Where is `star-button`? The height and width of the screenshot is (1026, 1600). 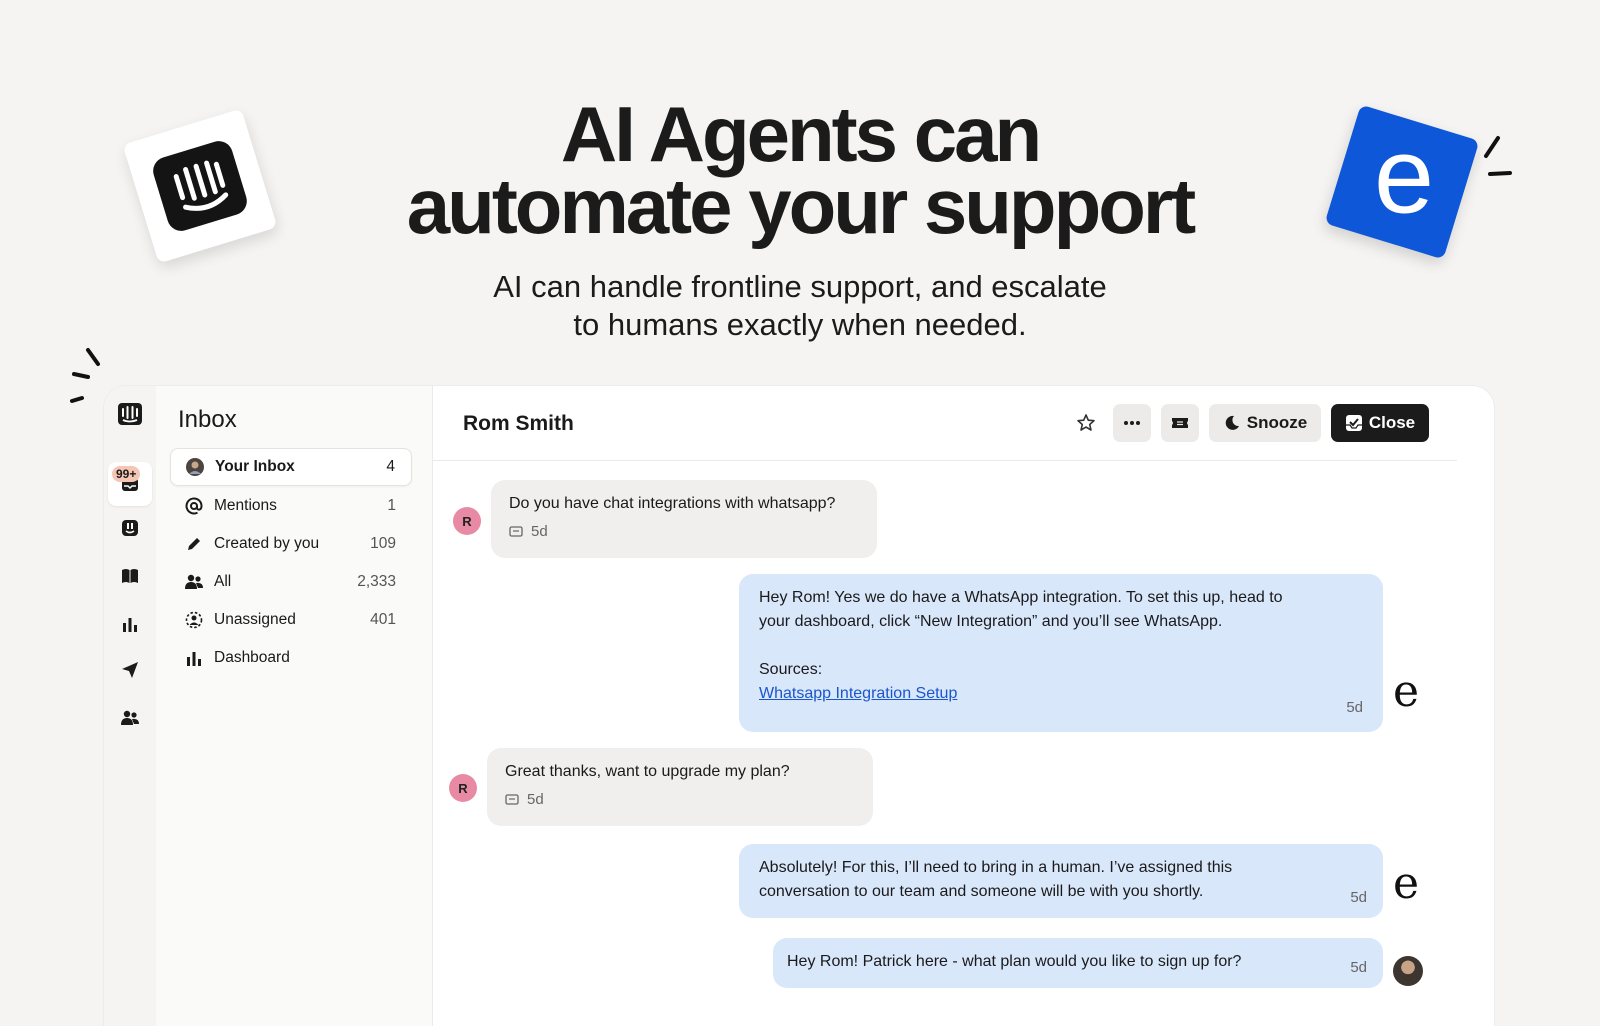
star-button is located at coordinates (1086, 423).